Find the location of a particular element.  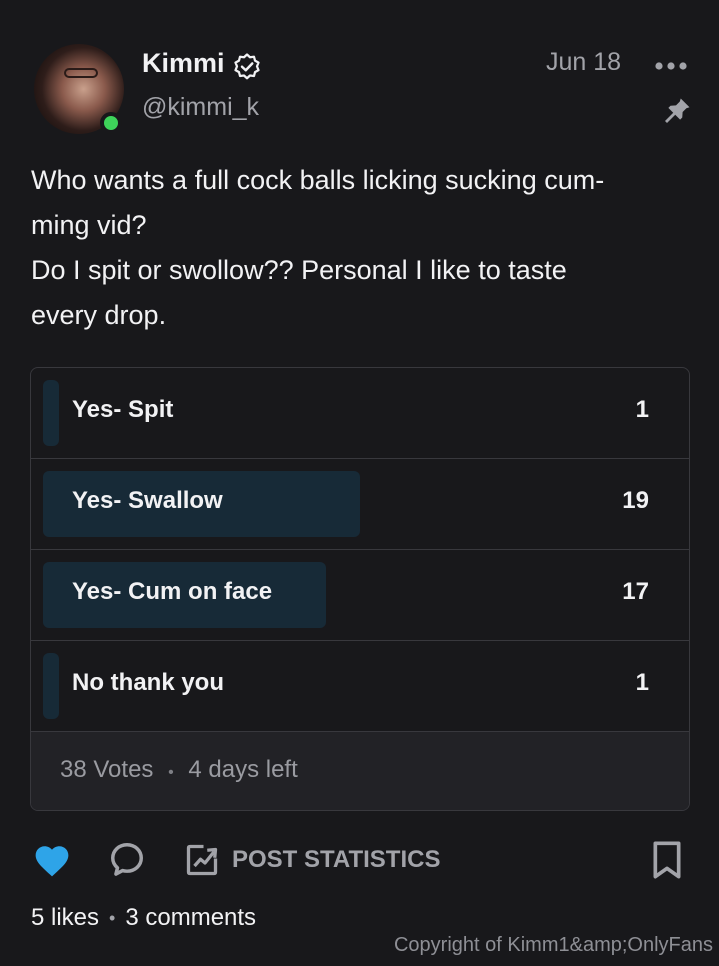

poll-option-label: Yes- Cum on face is located at coordinates (172, 591).